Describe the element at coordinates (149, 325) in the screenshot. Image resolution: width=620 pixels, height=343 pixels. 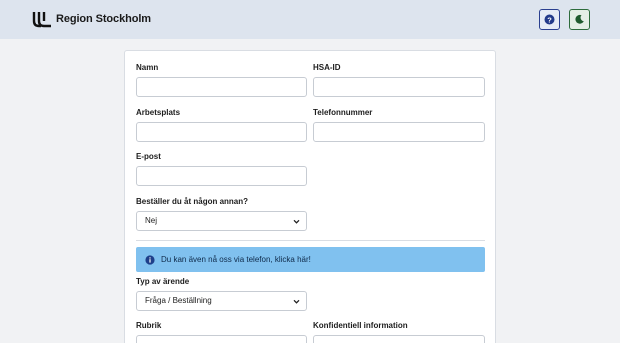
I see `subject-label: Rubrik` at that location.